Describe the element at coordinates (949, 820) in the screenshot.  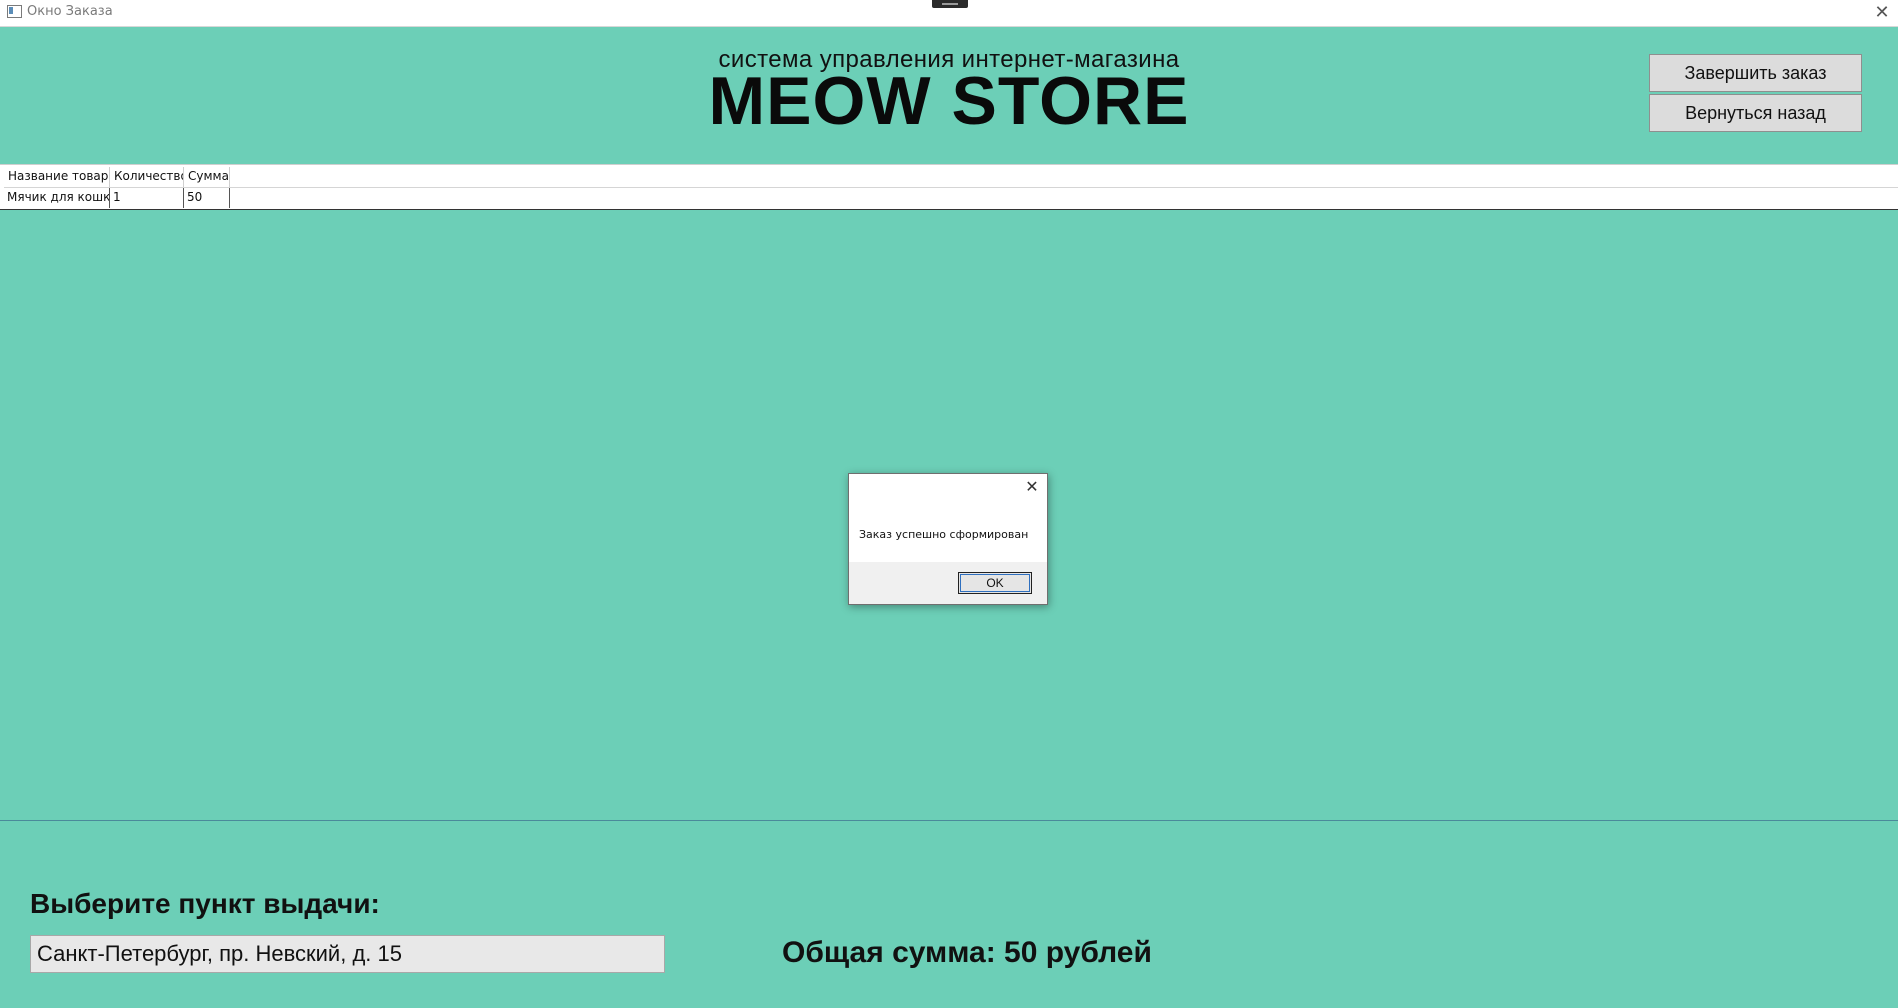
I see `section-divider` at that location.